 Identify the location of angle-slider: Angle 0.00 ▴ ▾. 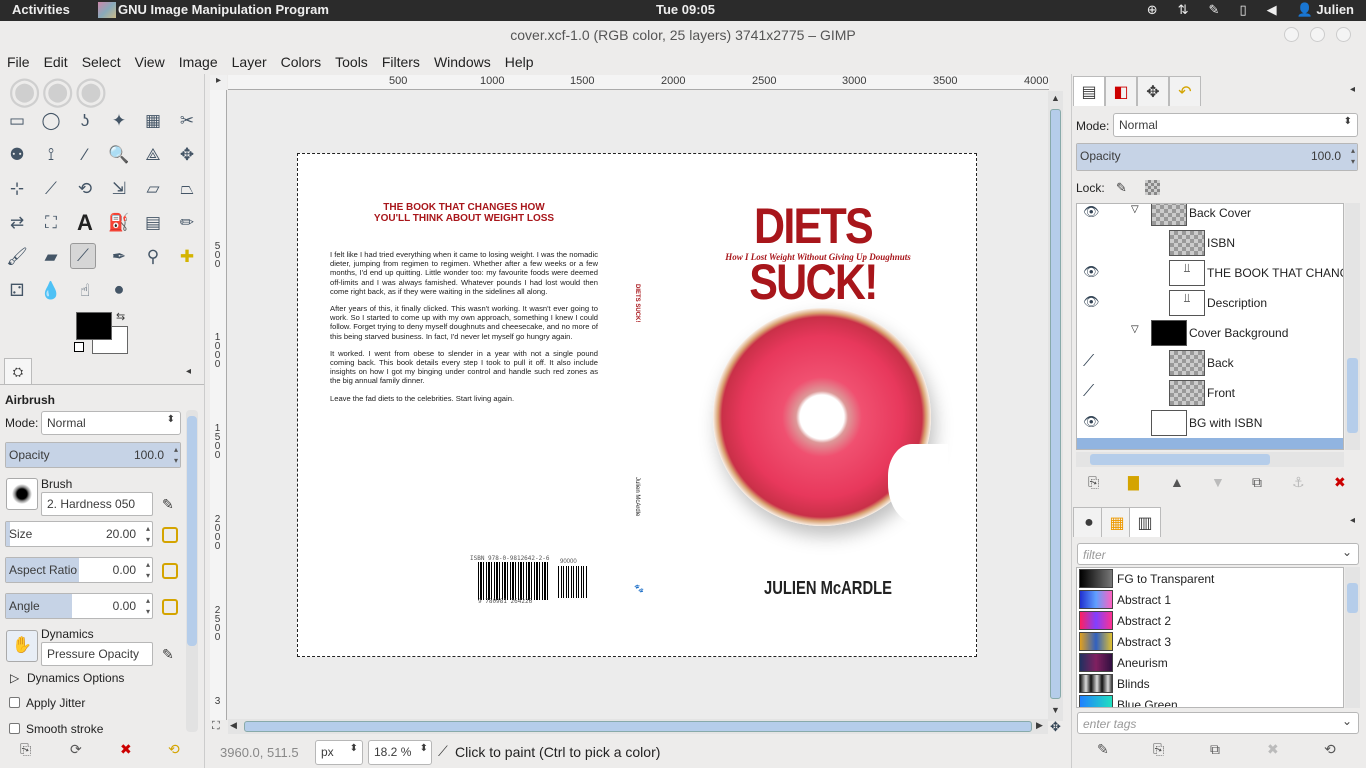
(79, 606).